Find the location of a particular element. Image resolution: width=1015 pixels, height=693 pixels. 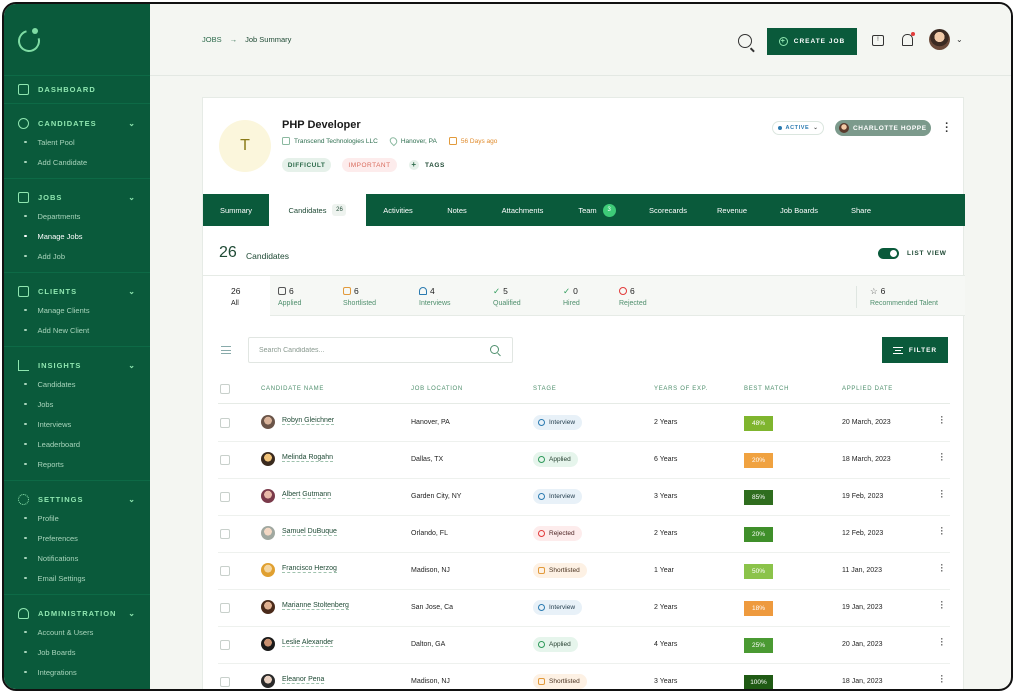

company-name: Transcend Technologies LLC is located at coordinates (336, 141).